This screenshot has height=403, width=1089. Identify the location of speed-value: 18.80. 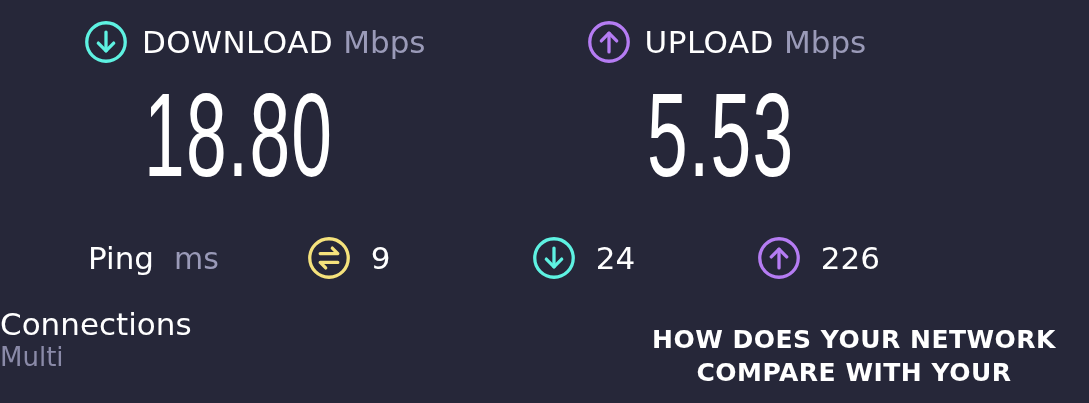
(239, 135).